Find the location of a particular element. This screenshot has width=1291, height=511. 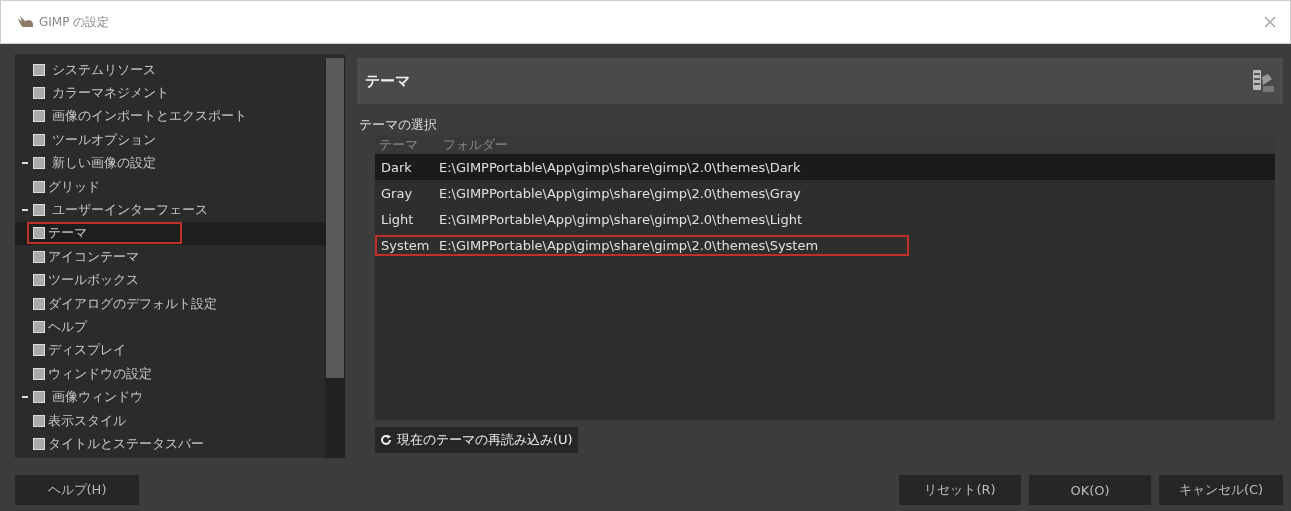

sidebar-item: ツールオプション is located at coordinates (104, 139).